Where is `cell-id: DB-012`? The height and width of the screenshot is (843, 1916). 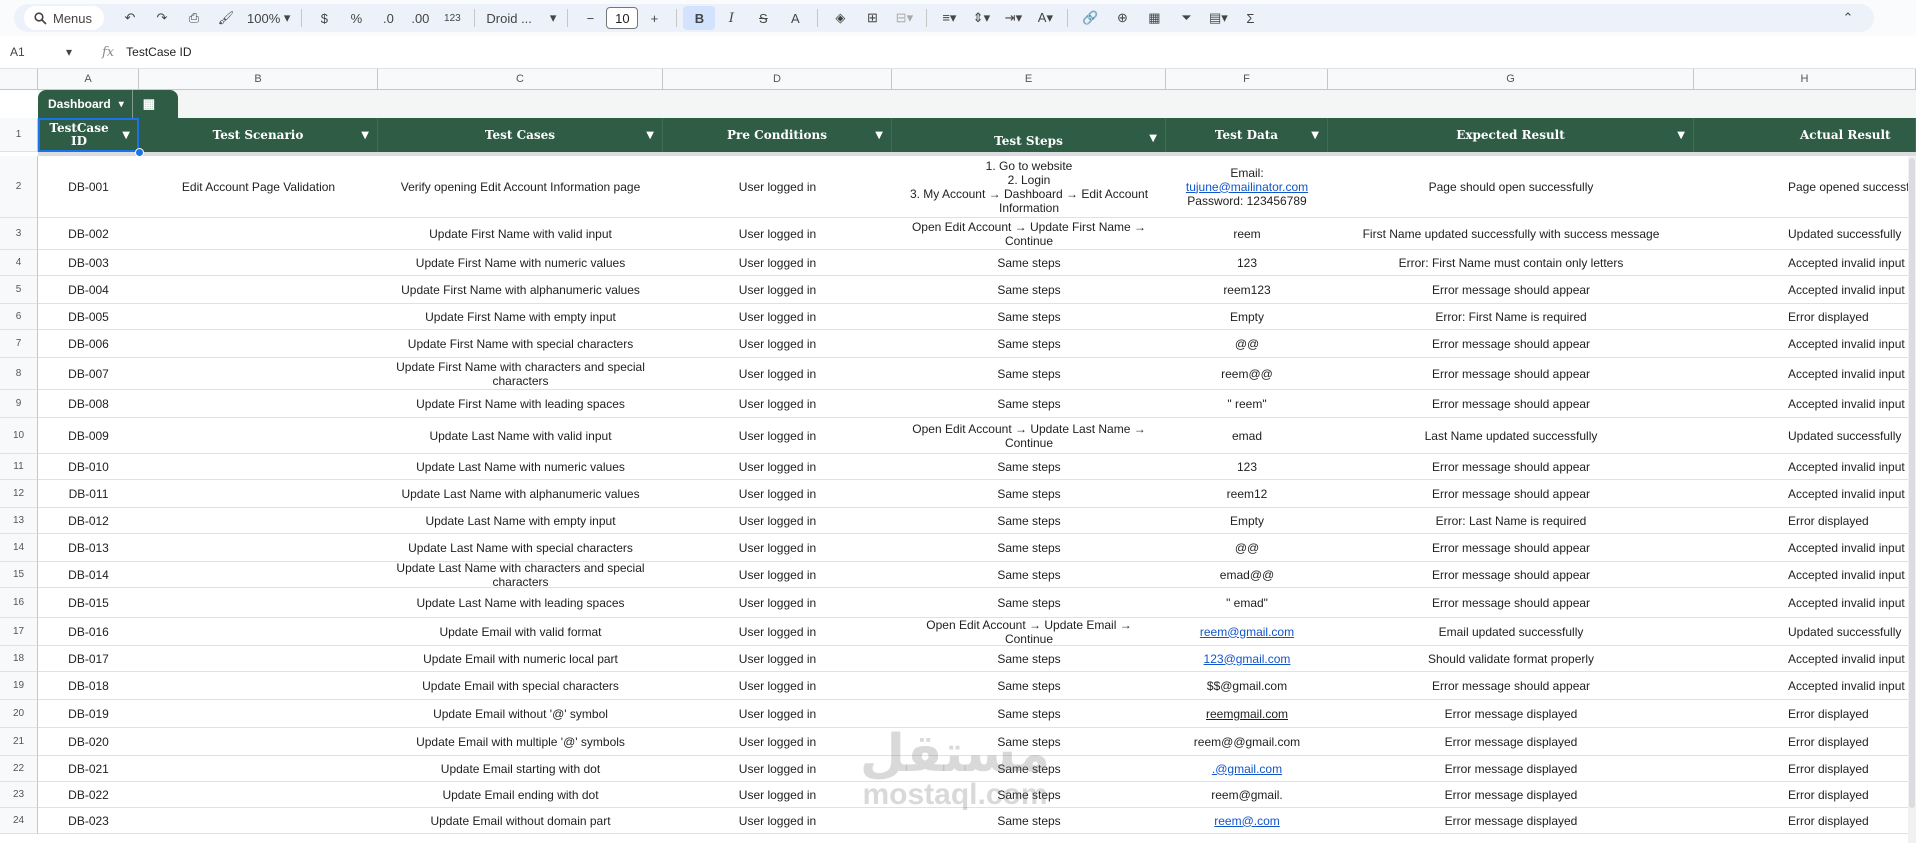 cell-id: DB-012 is located at coordinates (88, 520).